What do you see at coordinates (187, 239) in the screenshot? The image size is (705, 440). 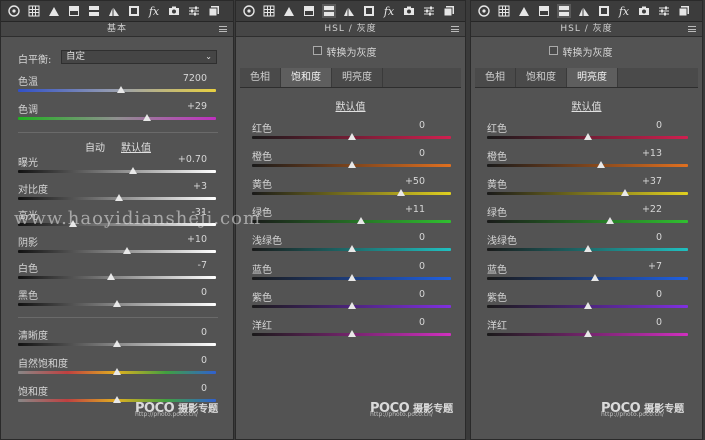 I see `slider-value: +10` at bounding box center [187, 239].